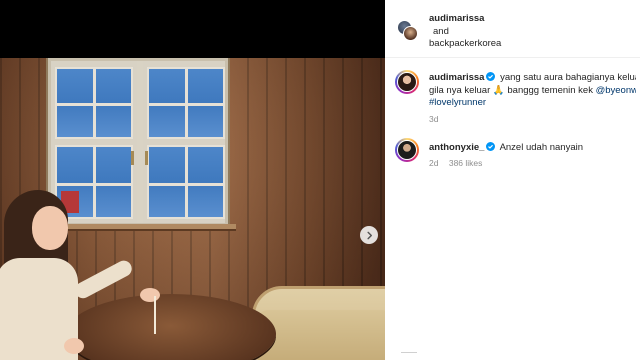  What do you see at coordinates (568, 77) in the screenshot?
I see `caption-text-line1: yang satu aura bahagianya keluar` at bounding box center [568, 77].